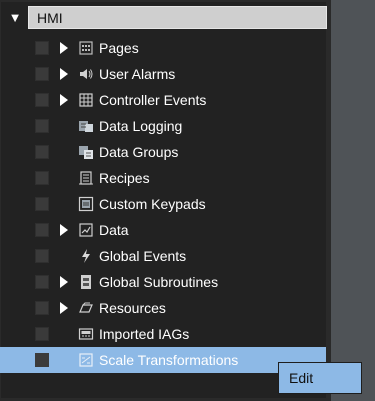  Describe the element at coordinates (86, 360) in the screenshot. I see `scale-icon` at that location.